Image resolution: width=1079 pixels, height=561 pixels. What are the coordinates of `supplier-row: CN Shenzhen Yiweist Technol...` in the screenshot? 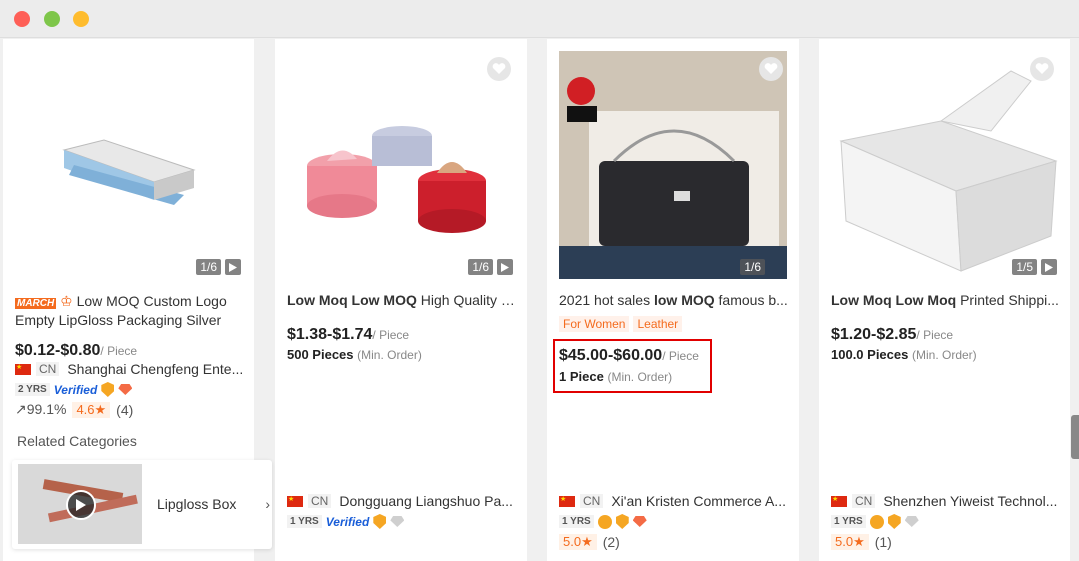 It's located at (947, 501).